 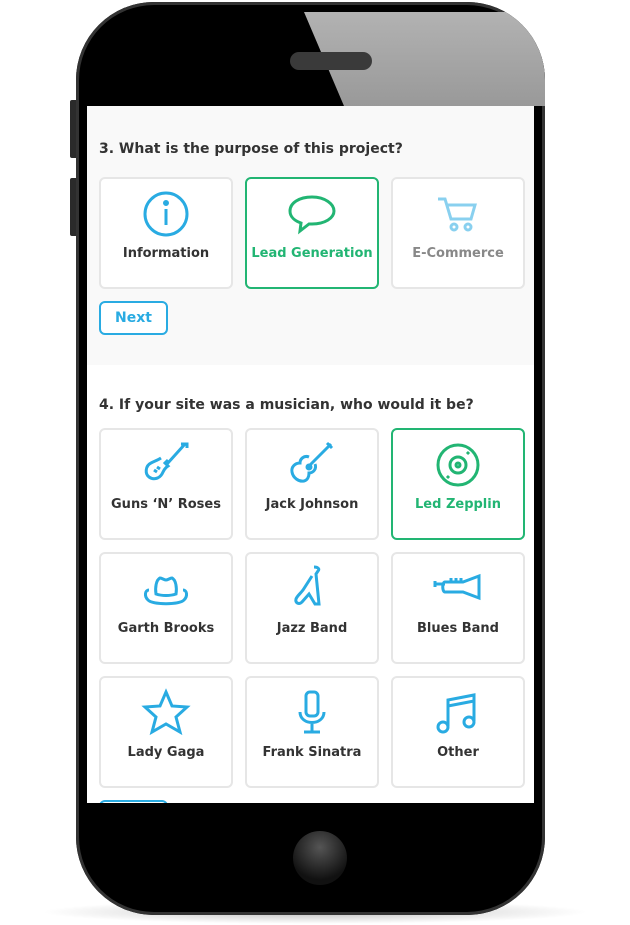 I want to click on music-note-icon, so click(x=456, y=713).